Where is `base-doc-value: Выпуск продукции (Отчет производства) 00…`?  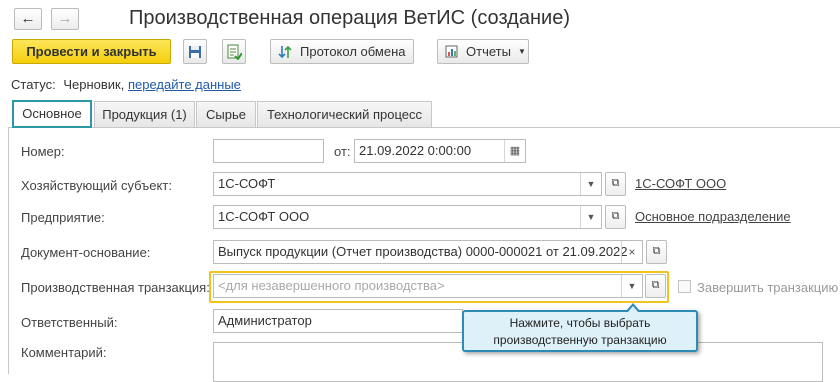
base-doc-value: Выпуск продукции (Отчет производства) 00… is located at coordinates (423, 251).